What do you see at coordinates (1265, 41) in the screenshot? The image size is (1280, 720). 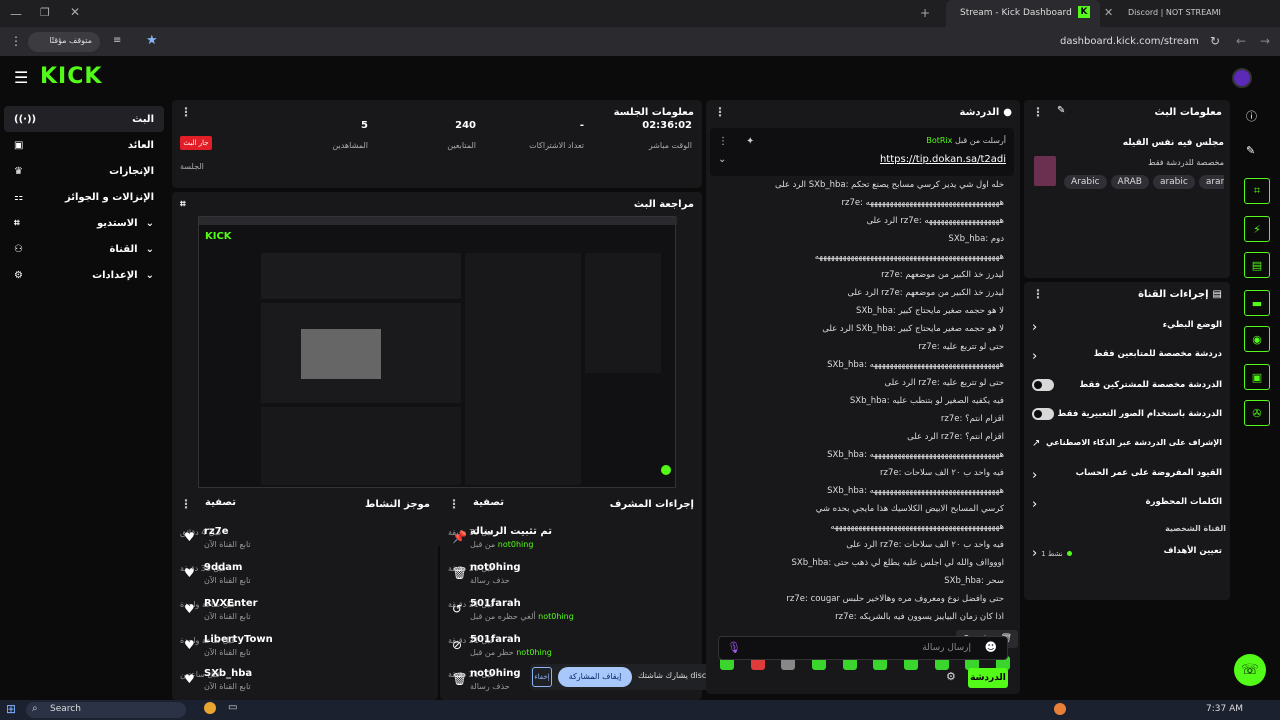 I see `forward-icon: →` at bounding box center [1265, 41].